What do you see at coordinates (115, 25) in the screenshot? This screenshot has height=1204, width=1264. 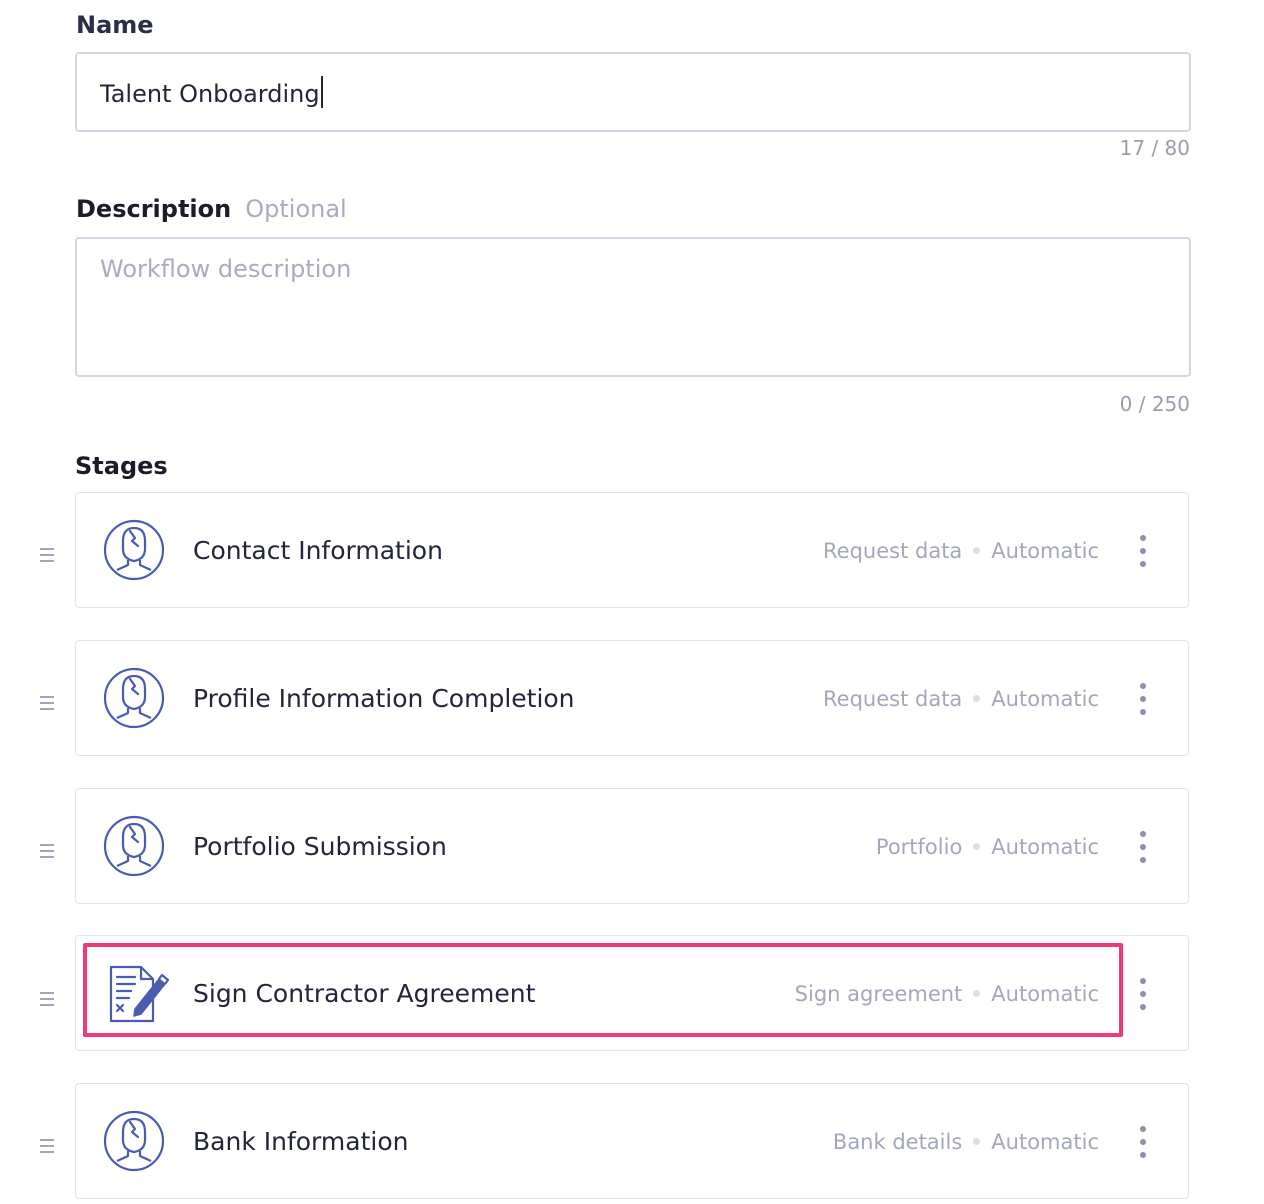 I see `name-label: Name` at bounding box center [115, 25].